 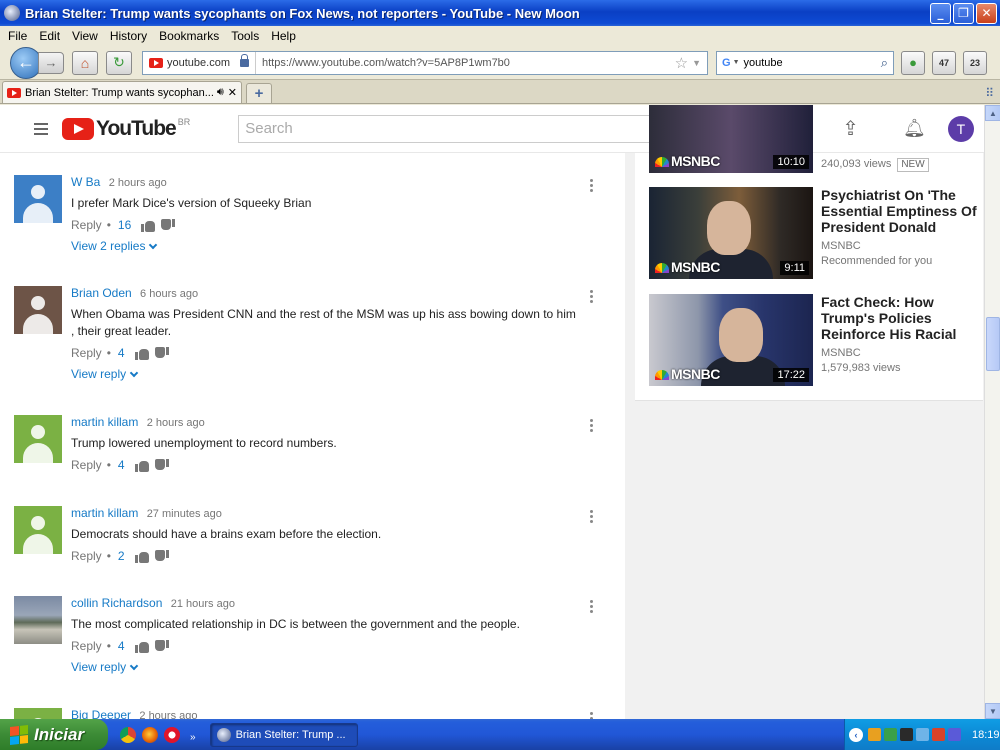 What do you see at coordinates (986, 735) in the screenshot?
I see `tray-clock: 18:19` at bounding box center [986, 735].